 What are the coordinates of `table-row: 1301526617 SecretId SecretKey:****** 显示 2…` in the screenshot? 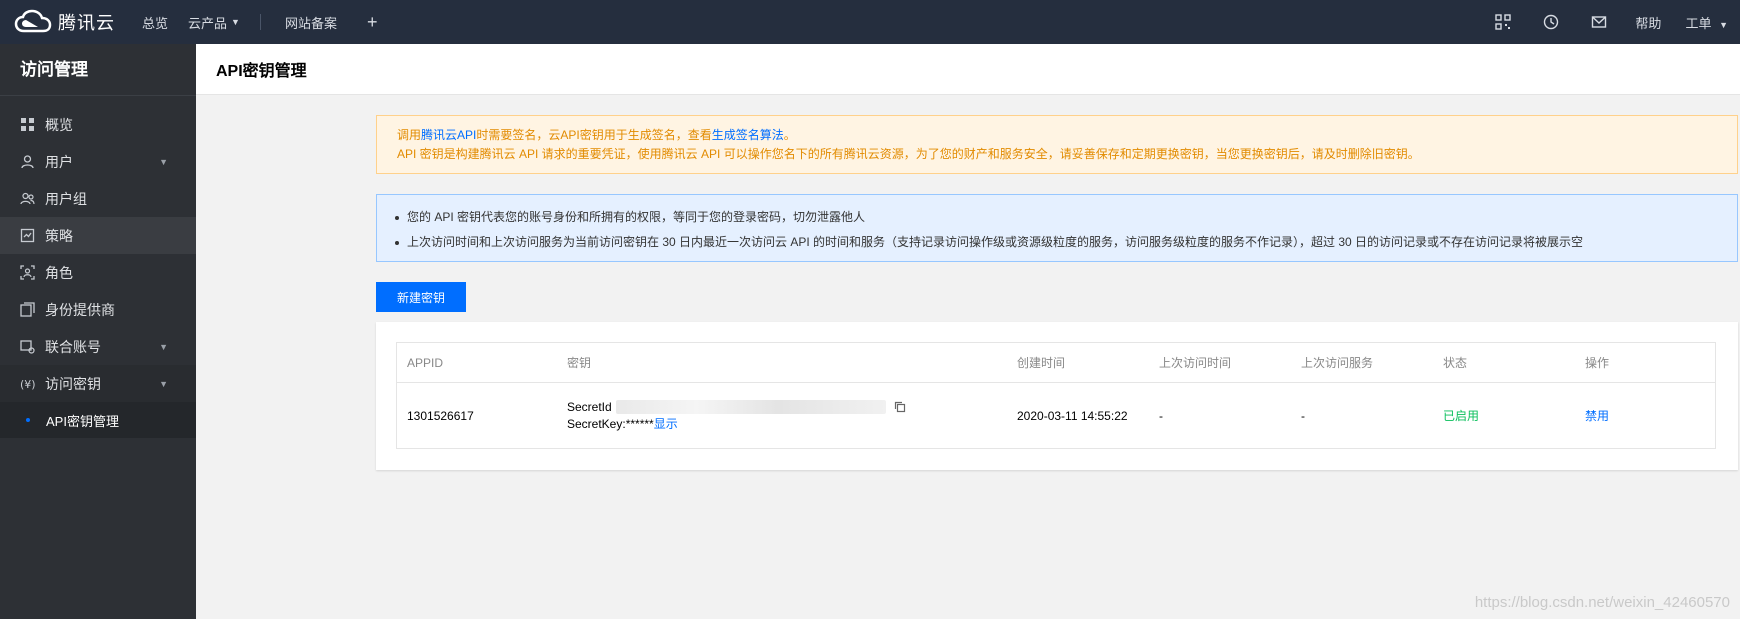 It's located at (1056, 415).